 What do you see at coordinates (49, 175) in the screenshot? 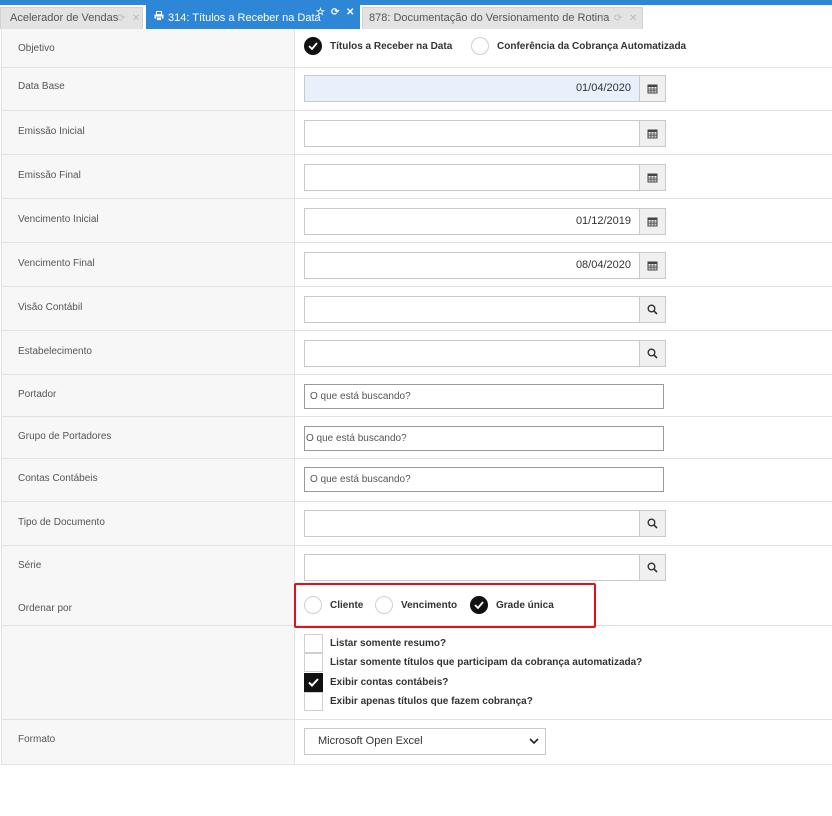
I see `field-label: Emissão Final` at bounding box center [49, 175].